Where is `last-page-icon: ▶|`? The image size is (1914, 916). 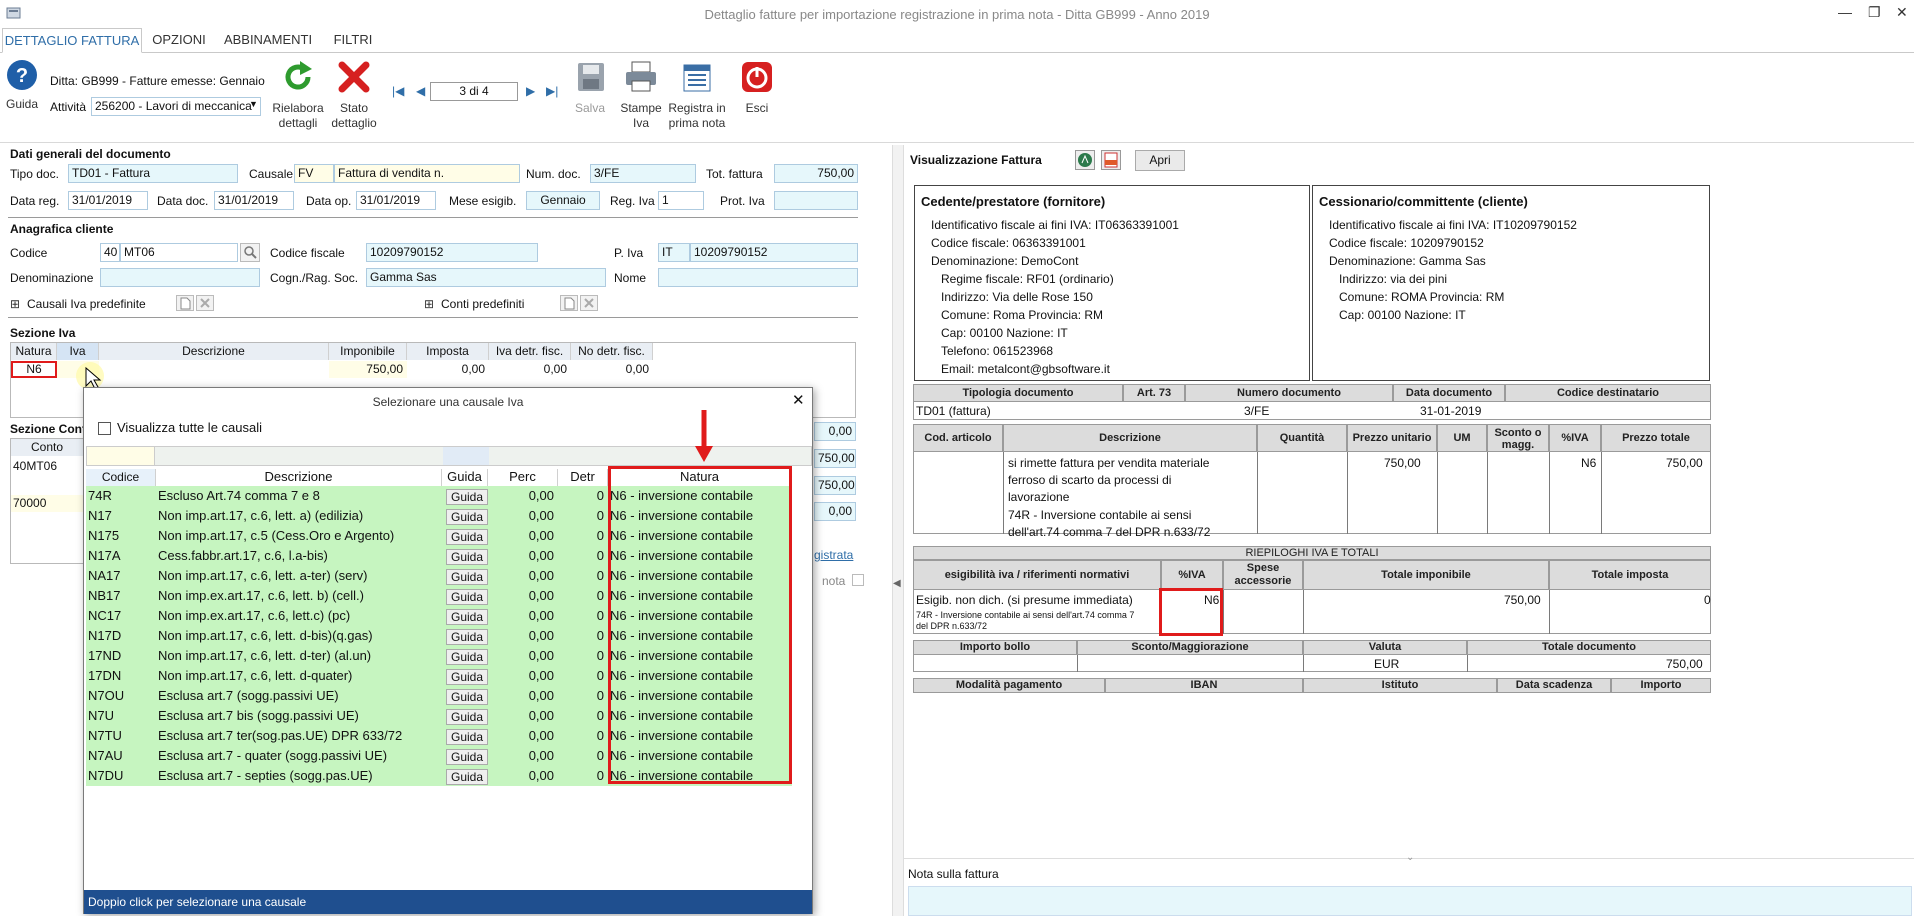 last-page-icon: ▶| is located at coordinates (552, 91).